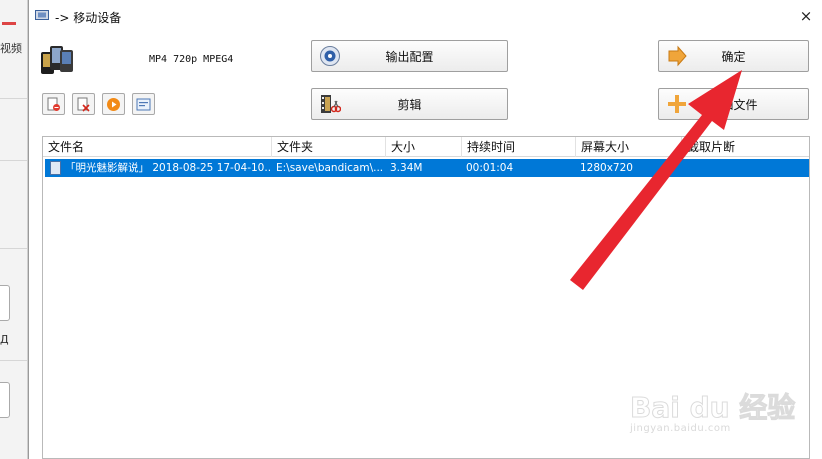  I want to click on output-profile-label: MP4 720p MPEG4, so click(191, 59).